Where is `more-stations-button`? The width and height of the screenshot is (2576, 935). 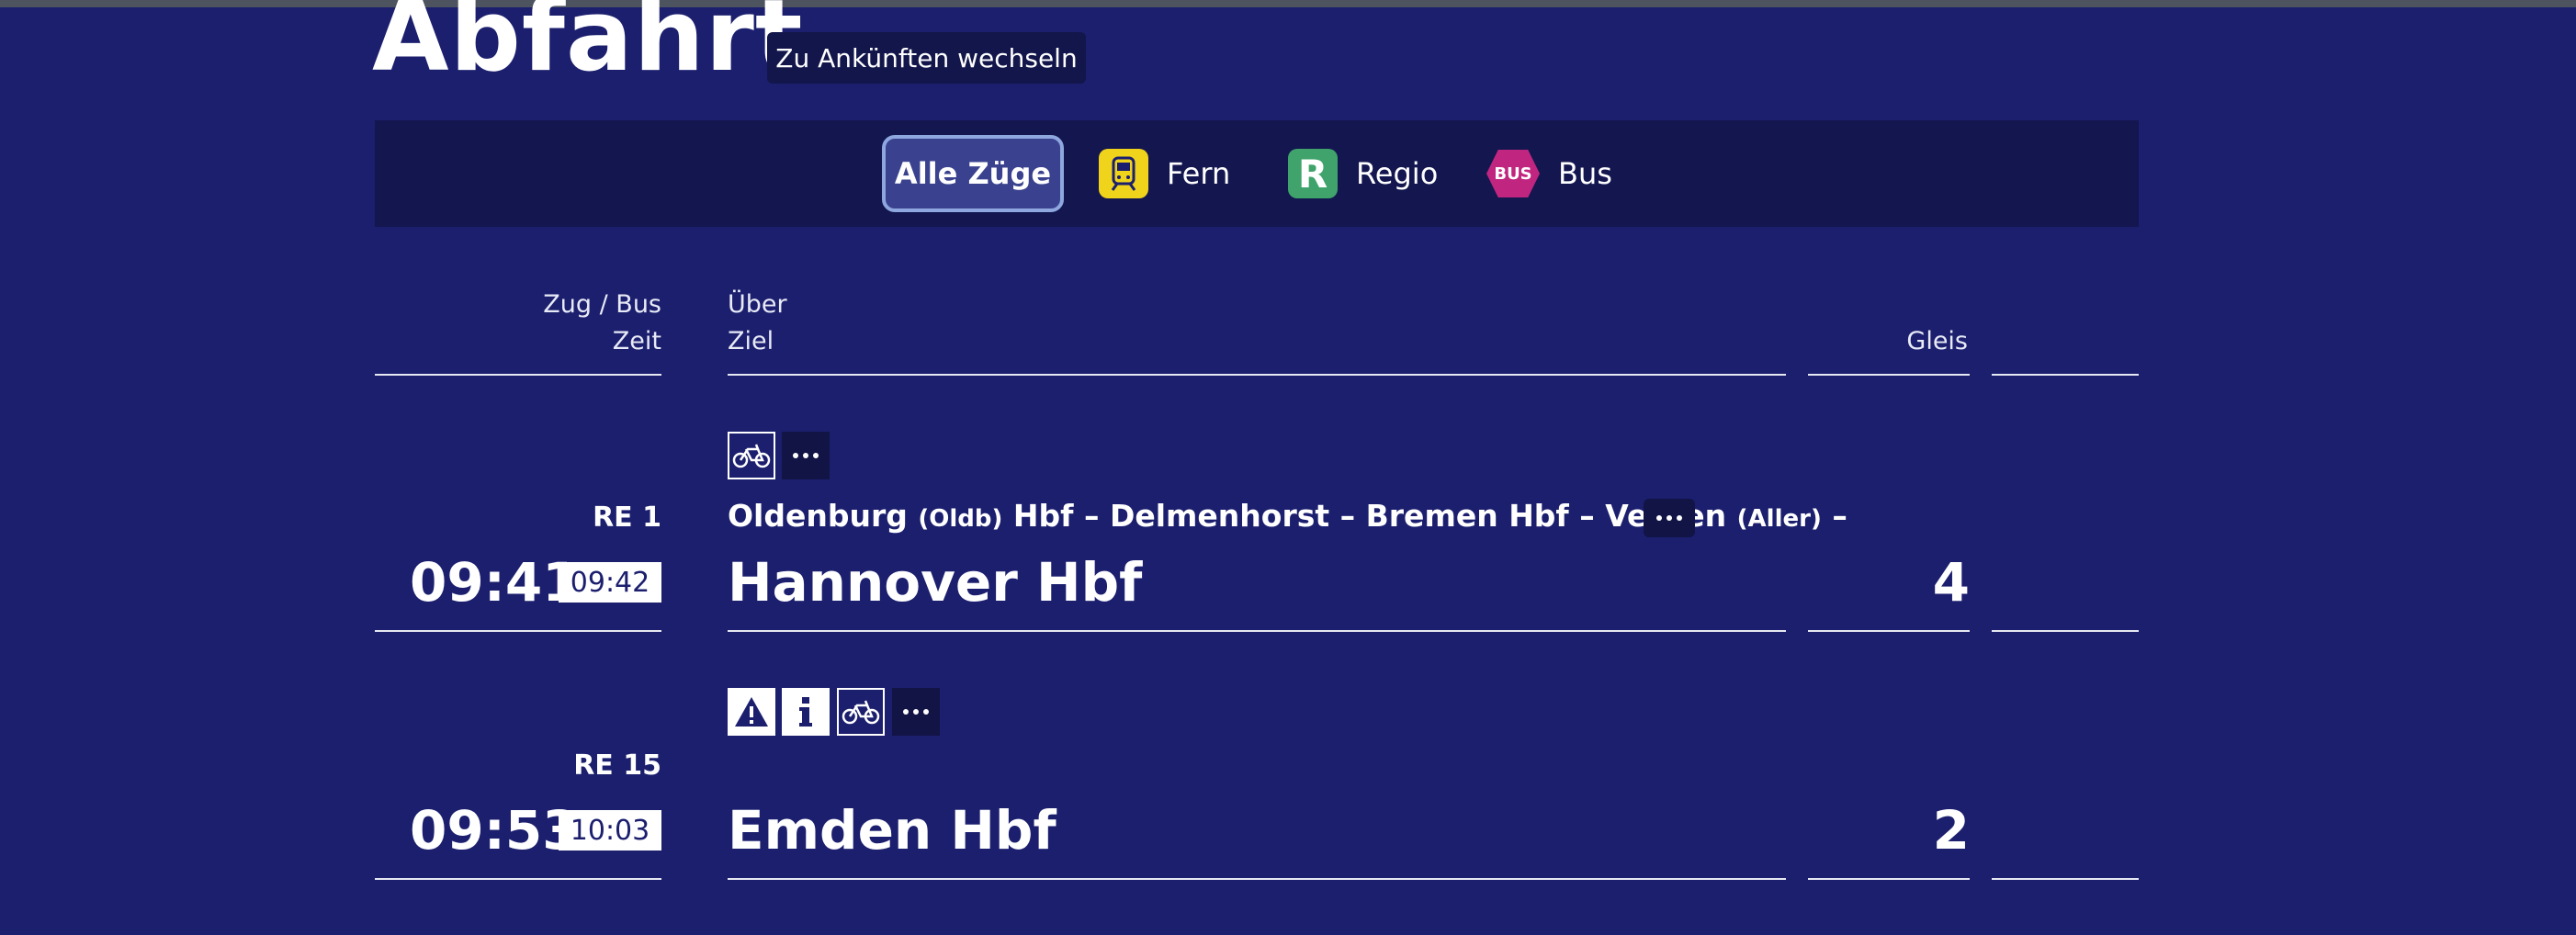
more-stations-button is located at coordinates (1669, 518).